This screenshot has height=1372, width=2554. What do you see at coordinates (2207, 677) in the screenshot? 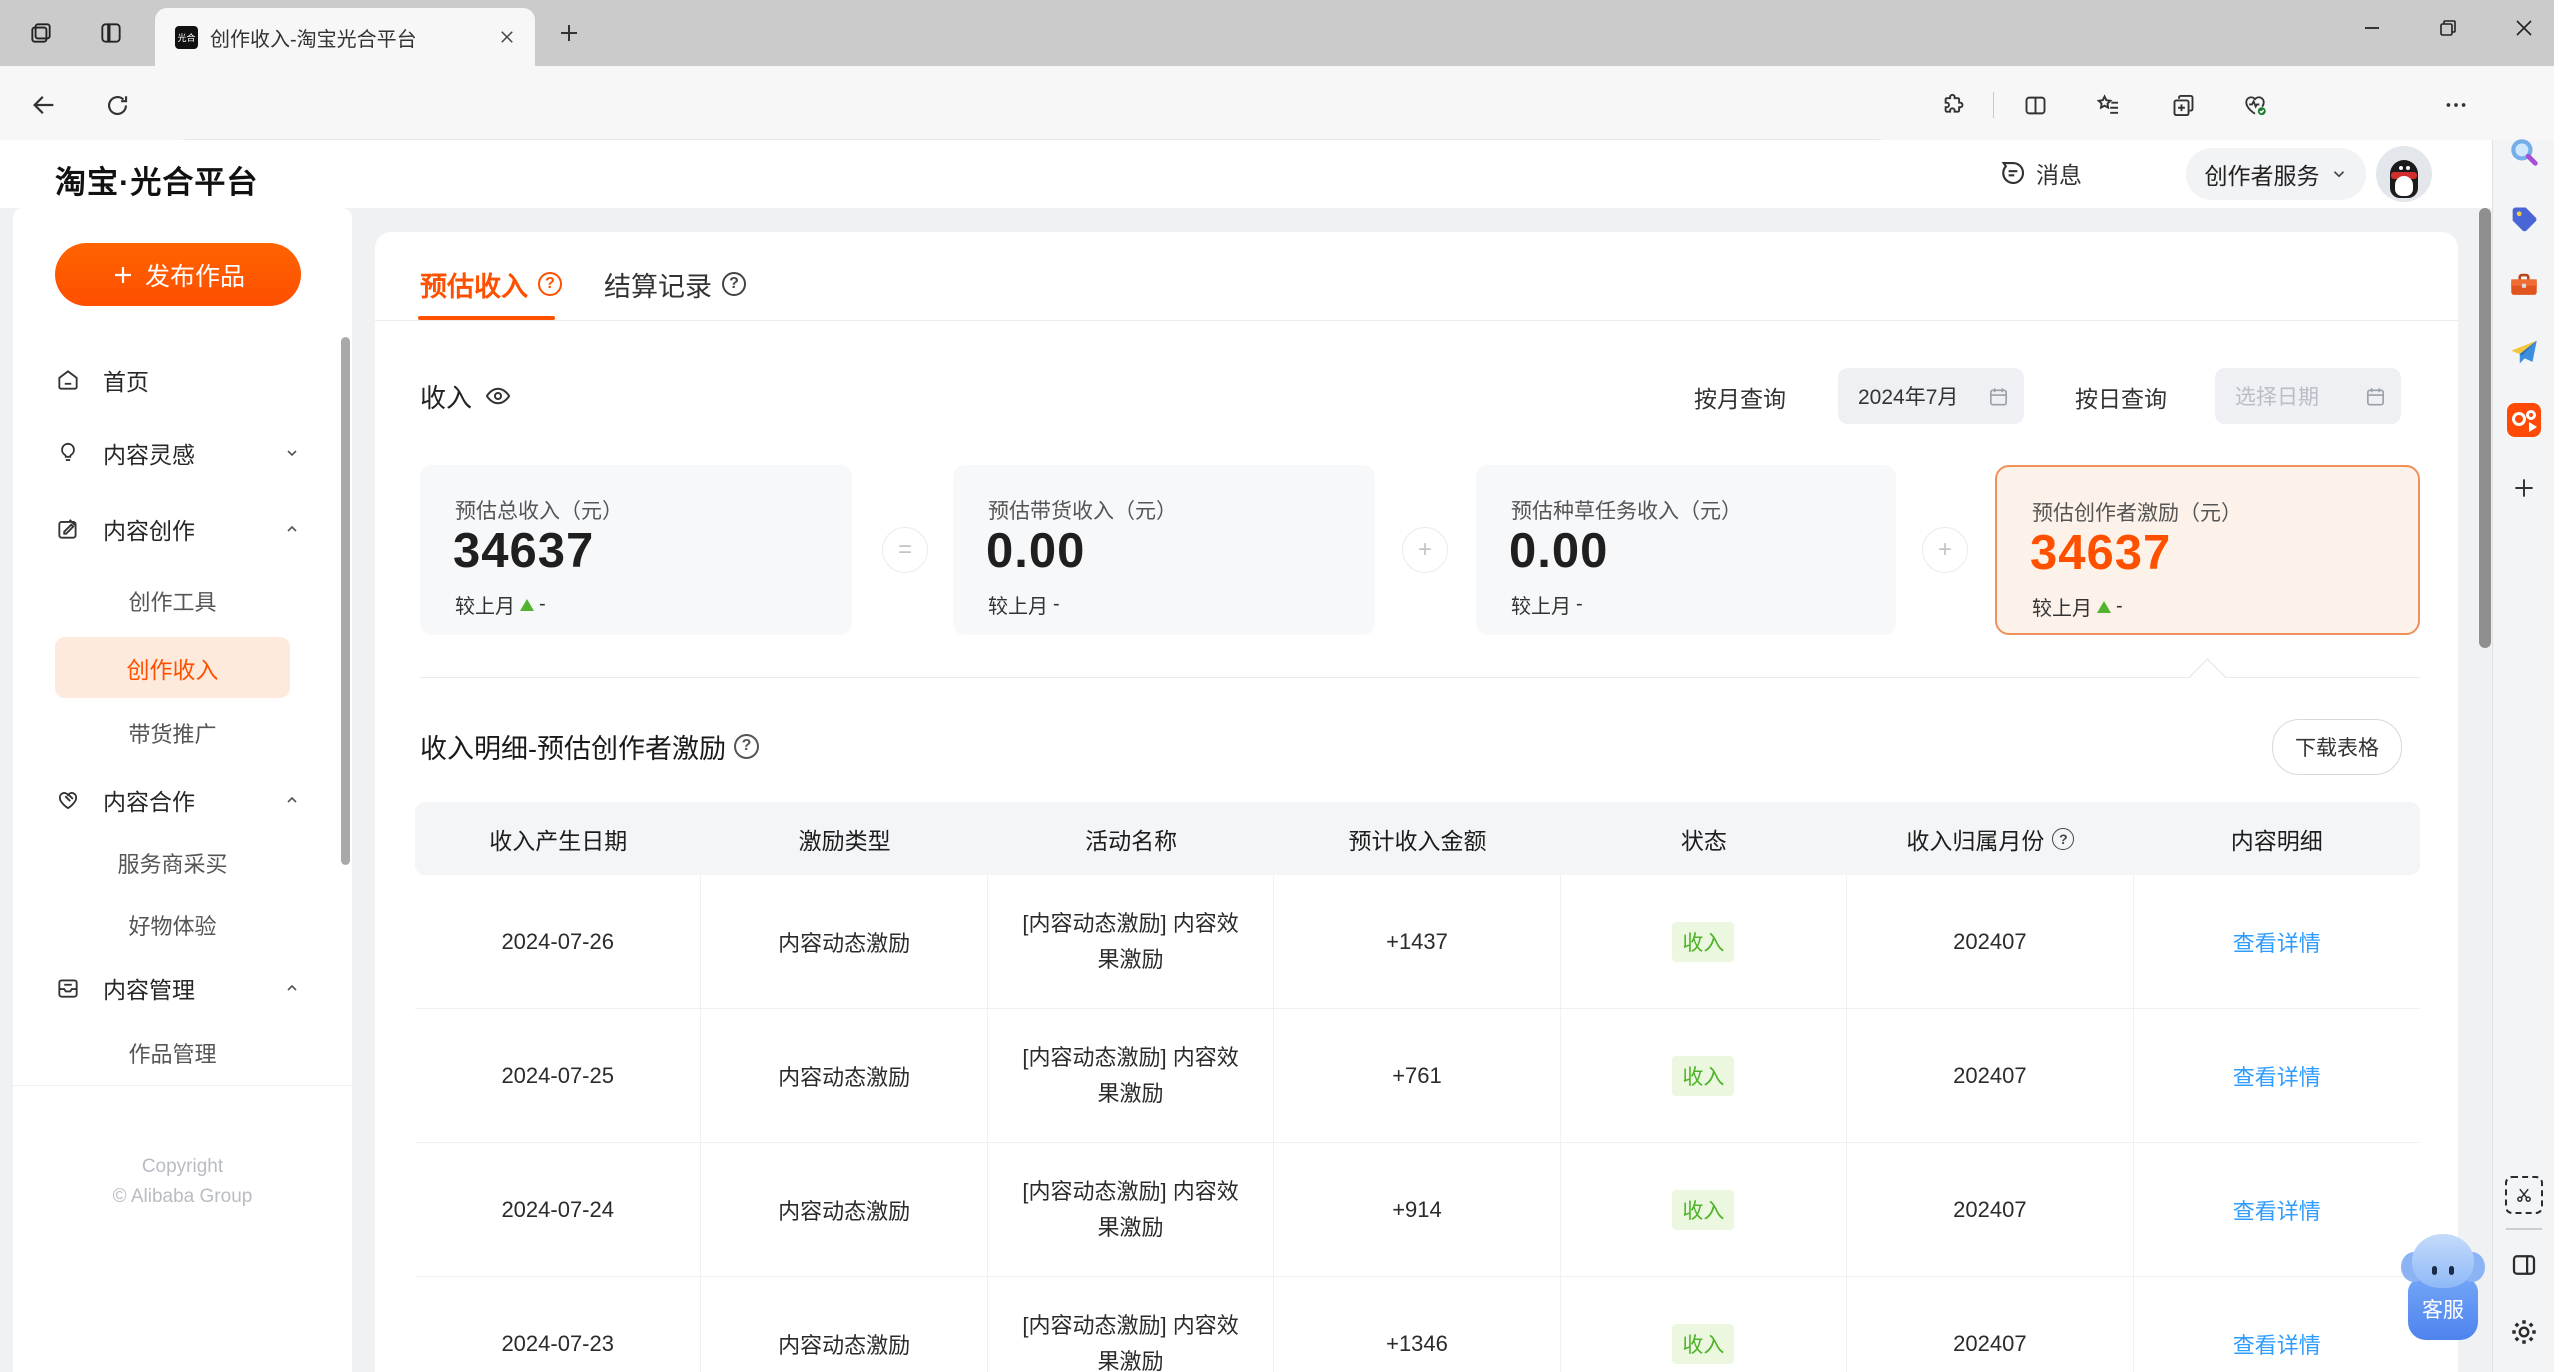
I see `selected-card-pointer` at bounding box center [2207, 677].